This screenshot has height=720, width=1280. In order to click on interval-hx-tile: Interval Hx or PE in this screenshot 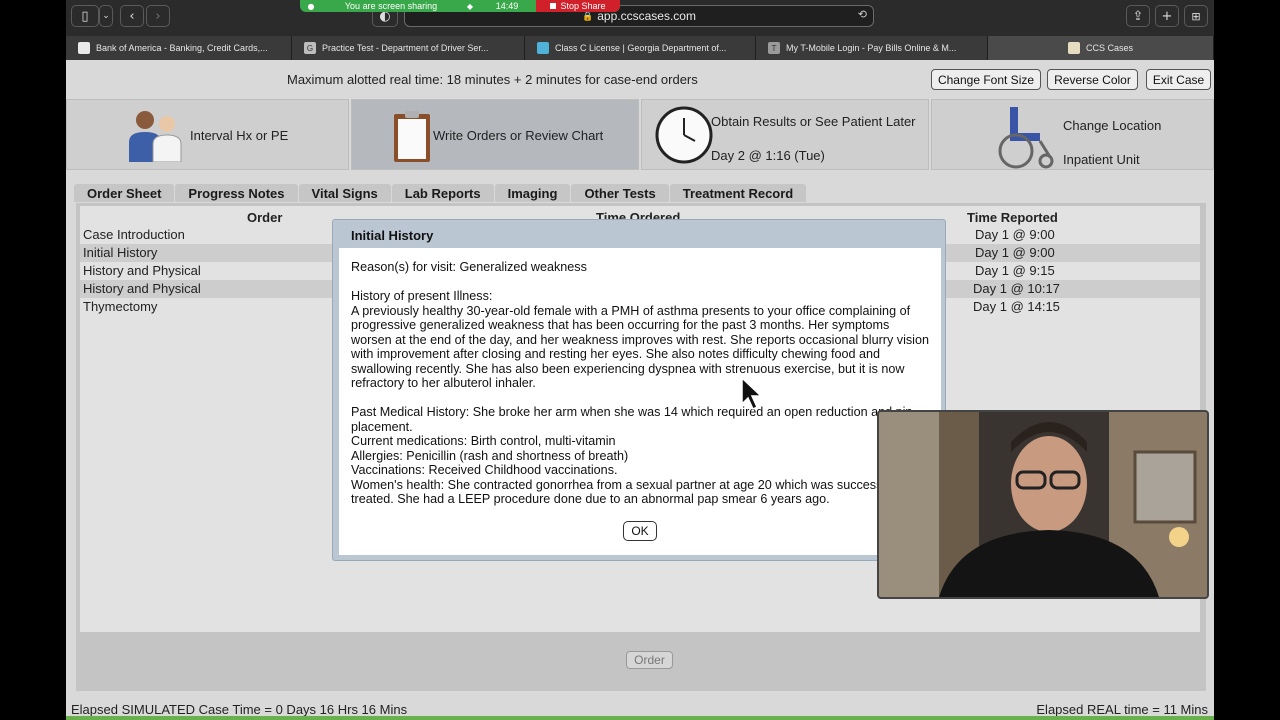, I will do `click(207, 134)`.